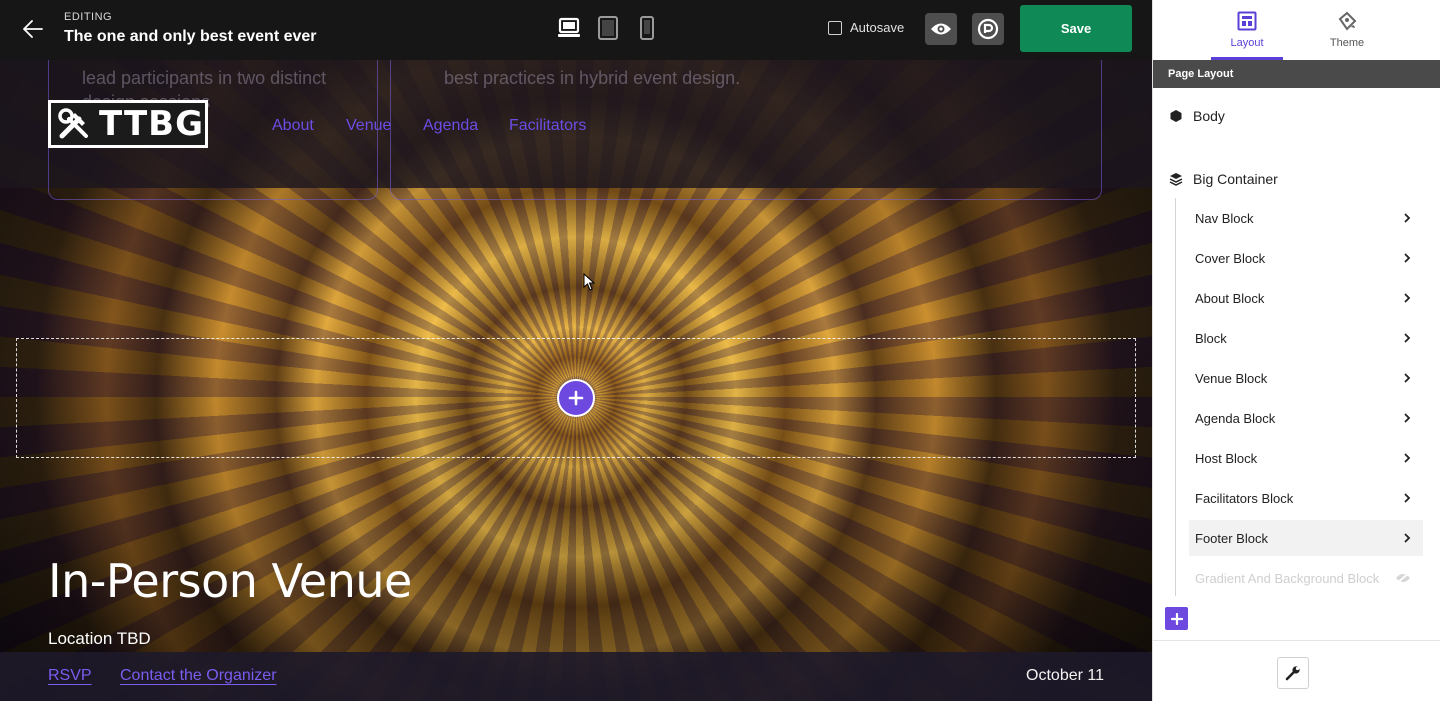  Describe the element at coordinates (877, 27) in the screenshot. I see `autosave-label: Autosave` at that location.